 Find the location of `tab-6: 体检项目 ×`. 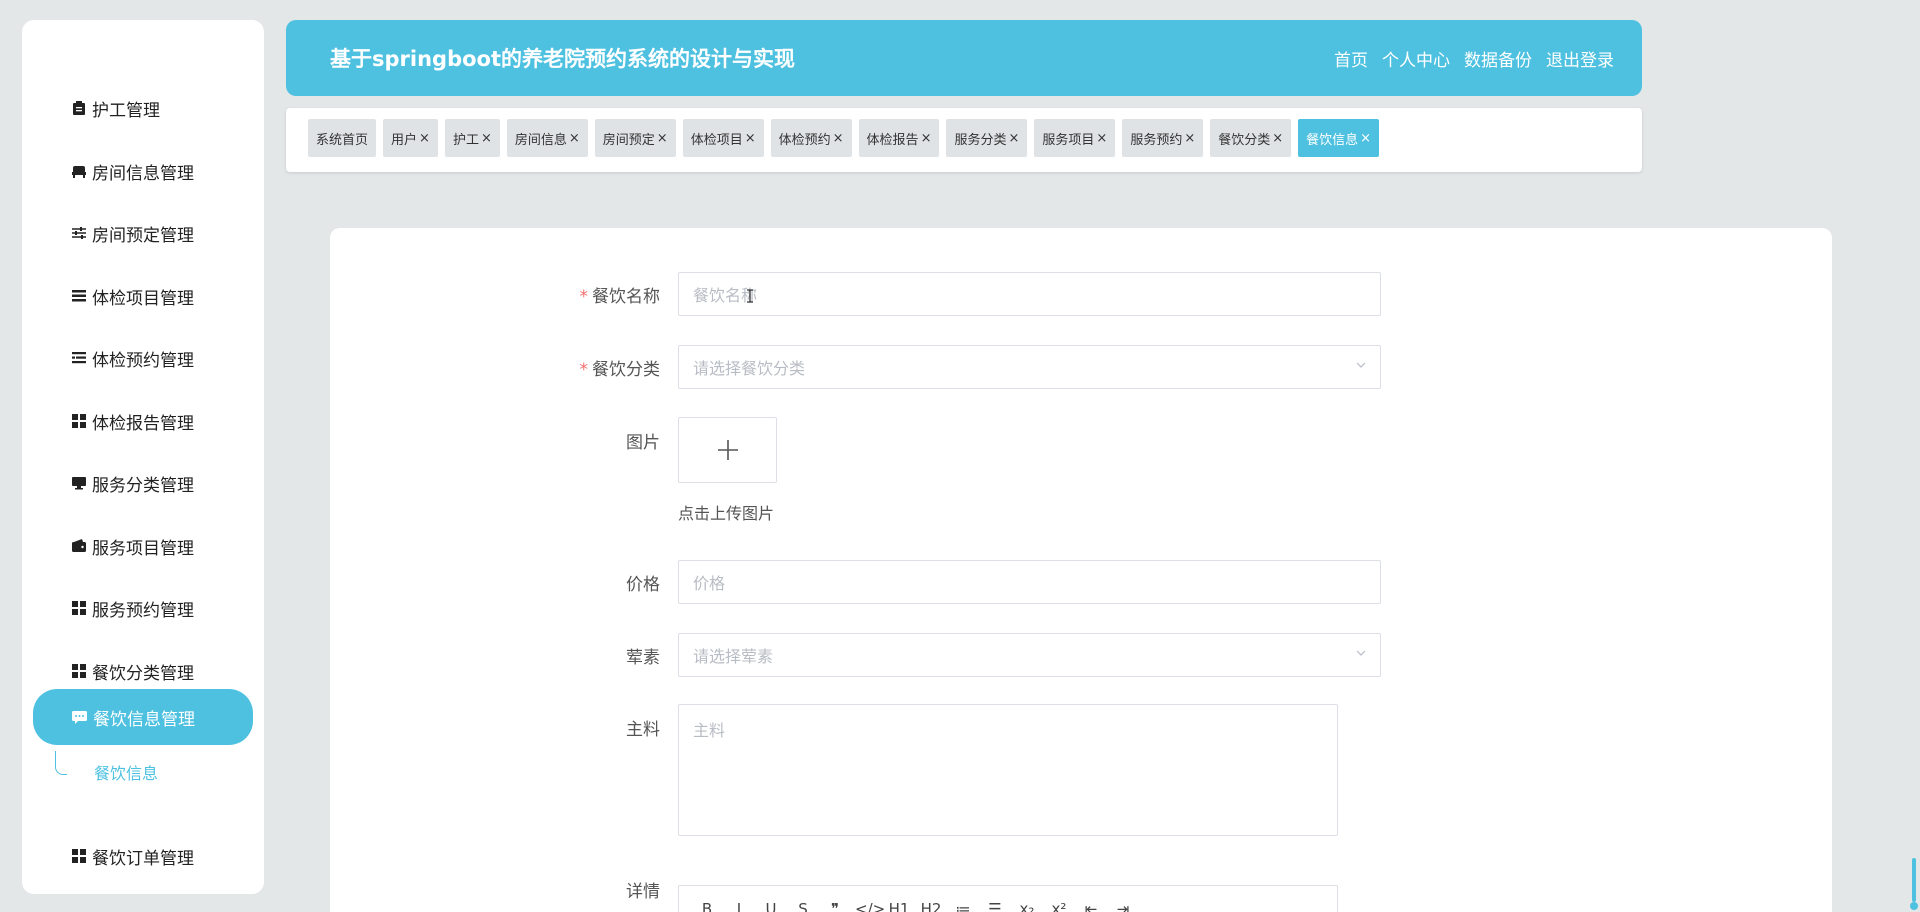

tab-6: 体检项目 × is located at coordinates (723, 138).